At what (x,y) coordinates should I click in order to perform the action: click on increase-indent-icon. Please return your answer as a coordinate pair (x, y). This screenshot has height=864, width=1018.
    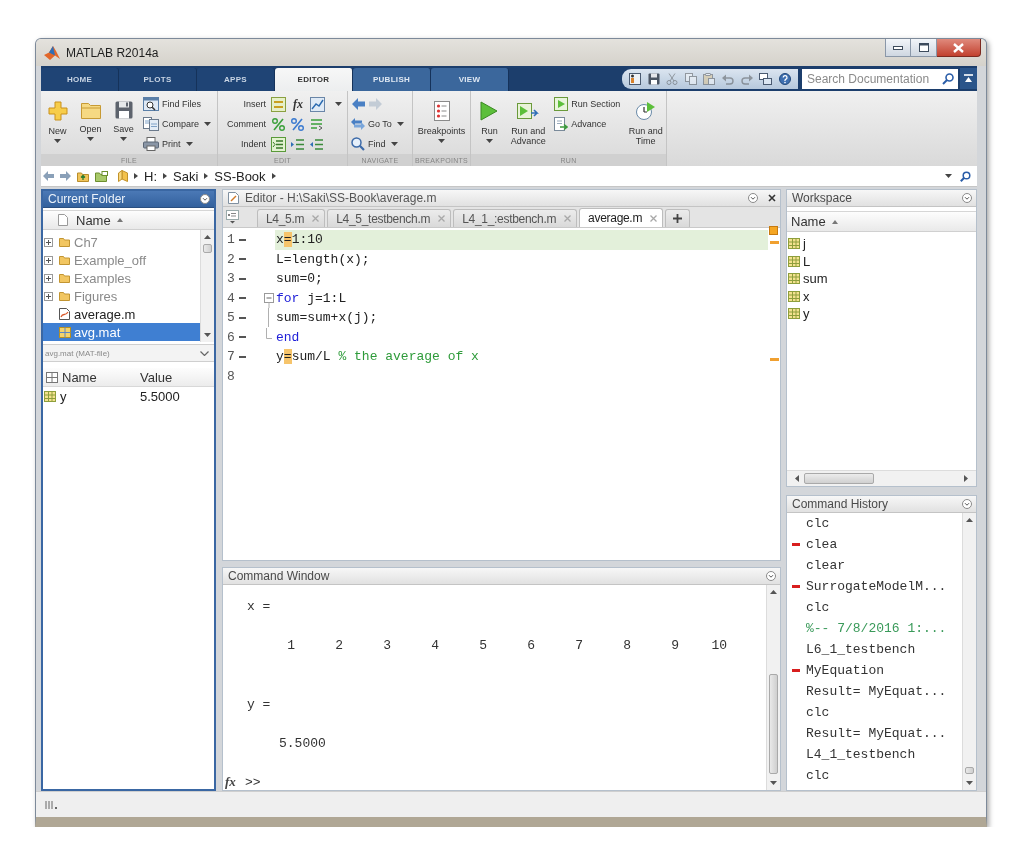
    Looking at the image, I should click on (297, 144).